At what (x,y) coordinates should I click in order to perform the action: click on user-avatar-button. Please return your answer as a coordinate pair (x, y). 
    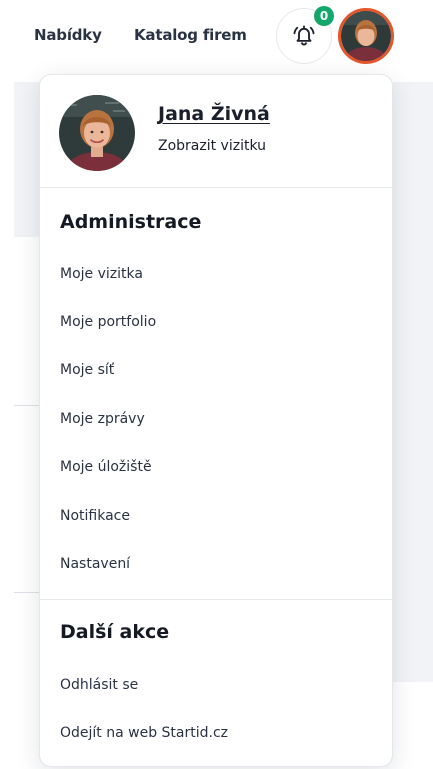
    Looking at the image, I should click on (366, 36).